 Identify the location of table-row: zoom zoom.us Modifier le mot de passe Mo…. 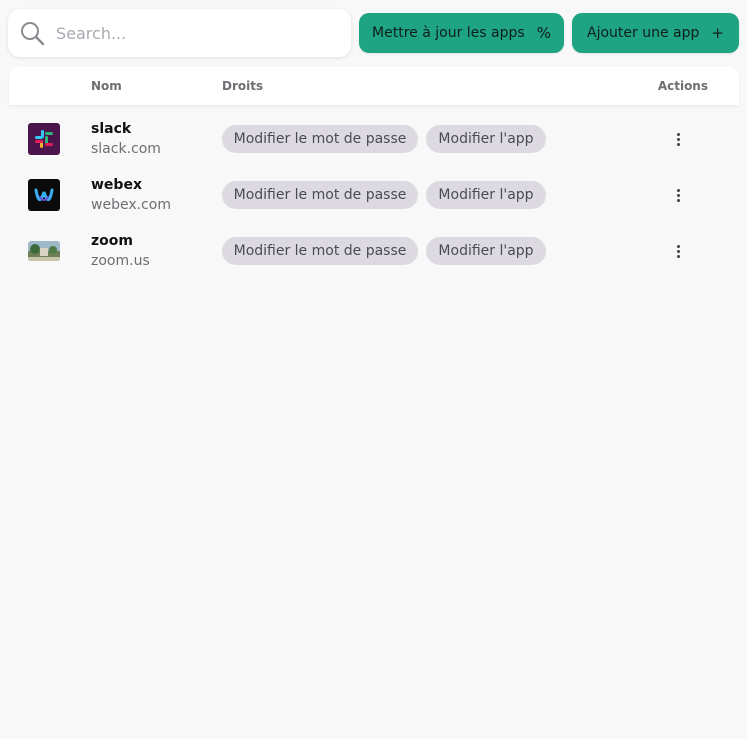
(373, 256).